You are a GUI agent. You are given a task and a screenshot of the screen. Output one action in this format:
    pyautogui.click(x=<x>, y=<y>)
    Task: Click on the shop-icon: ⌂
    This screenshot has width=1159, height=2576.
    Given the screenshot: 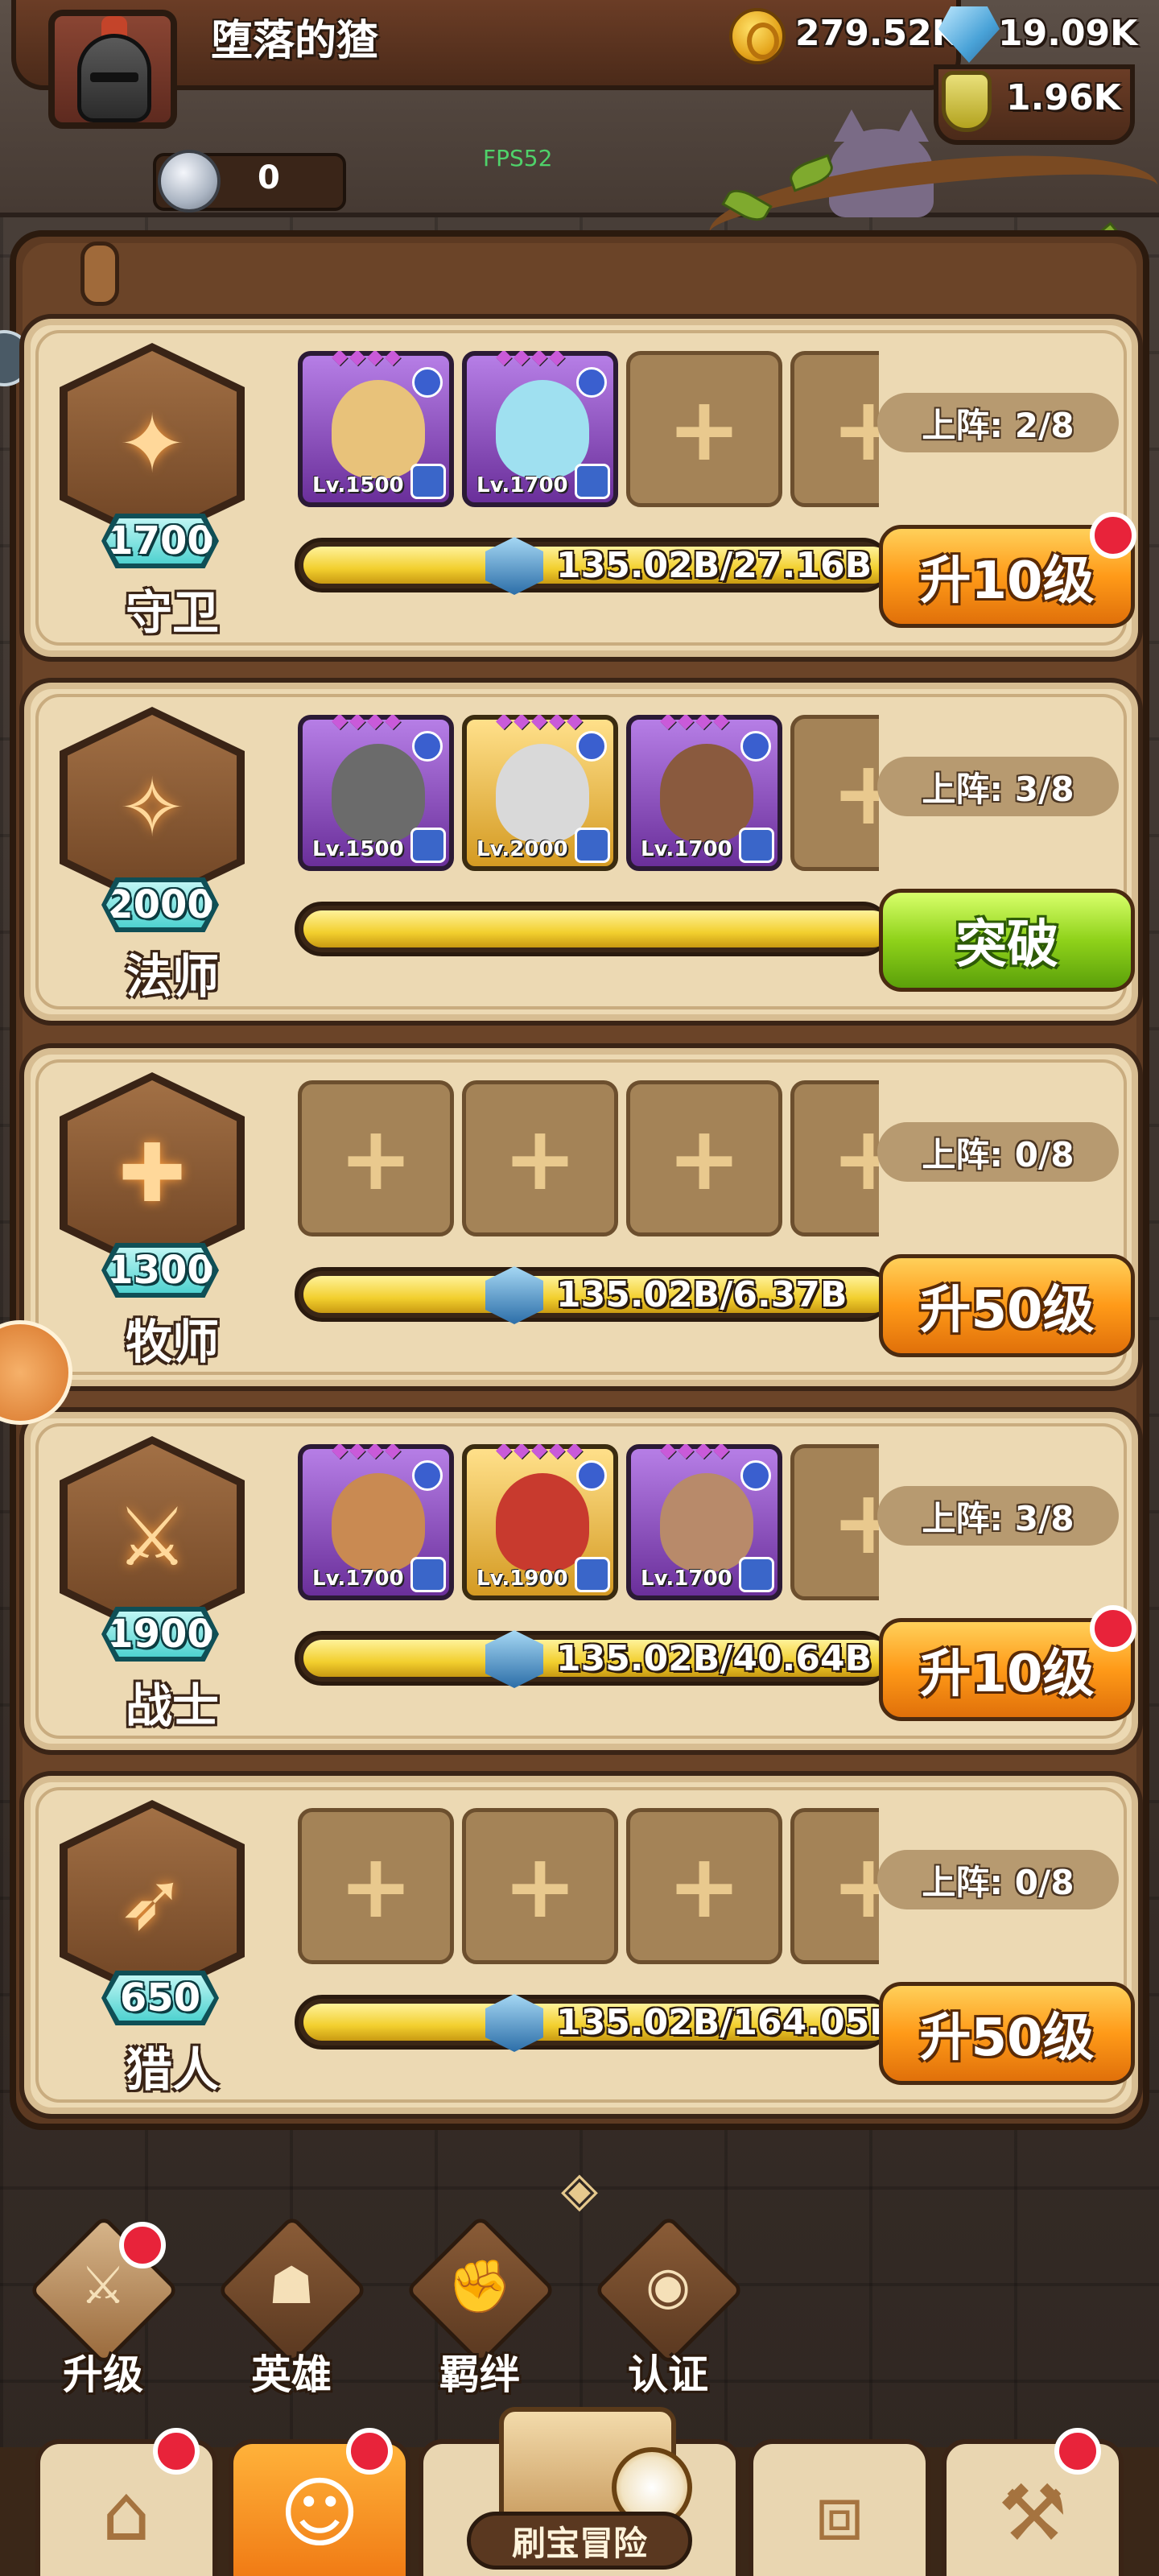 What is the action you would take?
    pyautogui.click(x=126, y=2513)
    